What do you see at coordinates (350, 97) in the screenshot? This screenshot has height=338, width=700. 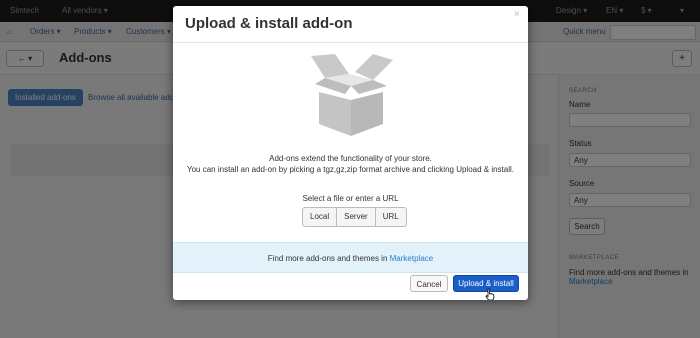 I see `open-box-icon` at bounding box center [350, 97].